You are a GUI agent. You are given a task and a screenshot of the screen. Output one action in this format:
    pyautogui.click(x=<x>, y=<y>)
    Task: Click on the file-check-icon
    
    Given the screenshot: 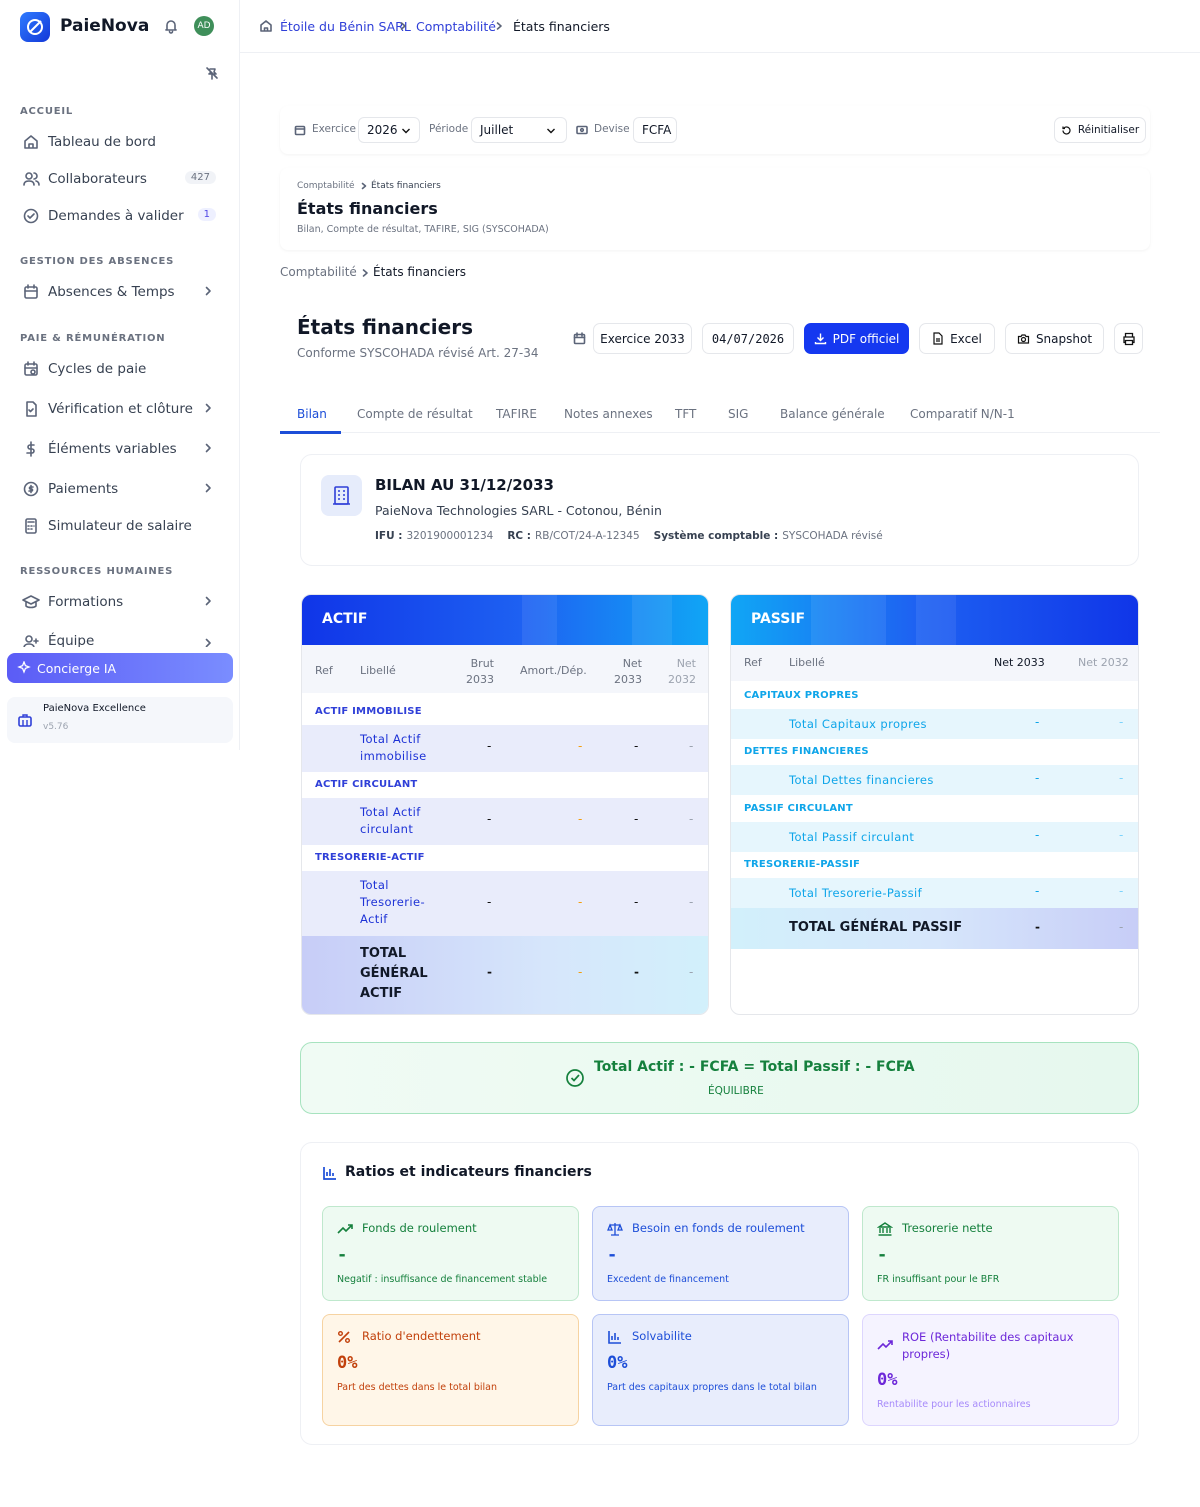 What is the action you would take?
    pyautogui.click(x=31, y=409)
    